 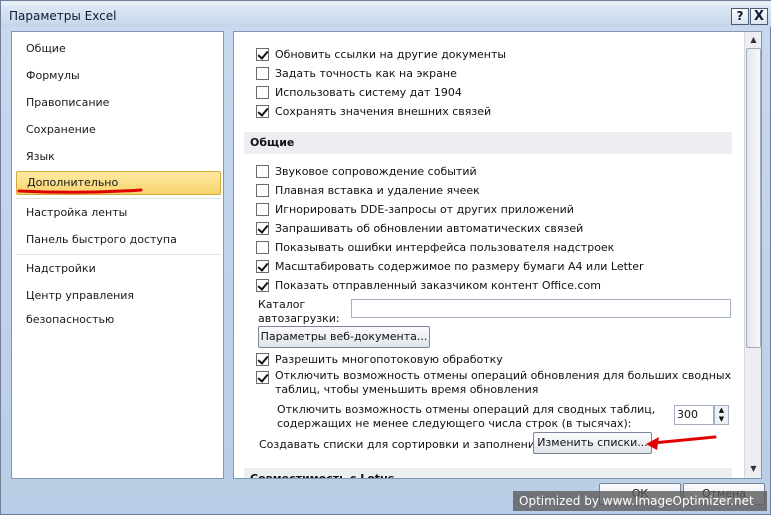 What do you see at coordinates (652, 443) in the screenshot?
I see `arrowhead-annotation` at bounding box center [652, 443].